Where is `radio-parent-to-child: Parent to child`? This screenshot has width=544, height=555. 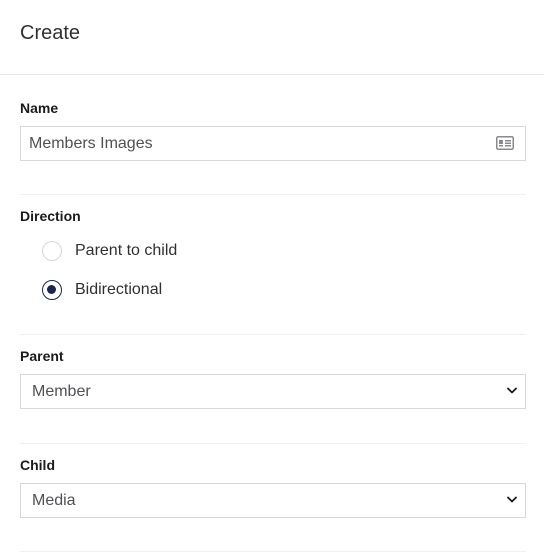 radio-parent-to-child: Parent to child is located at coordinates (109, 251).